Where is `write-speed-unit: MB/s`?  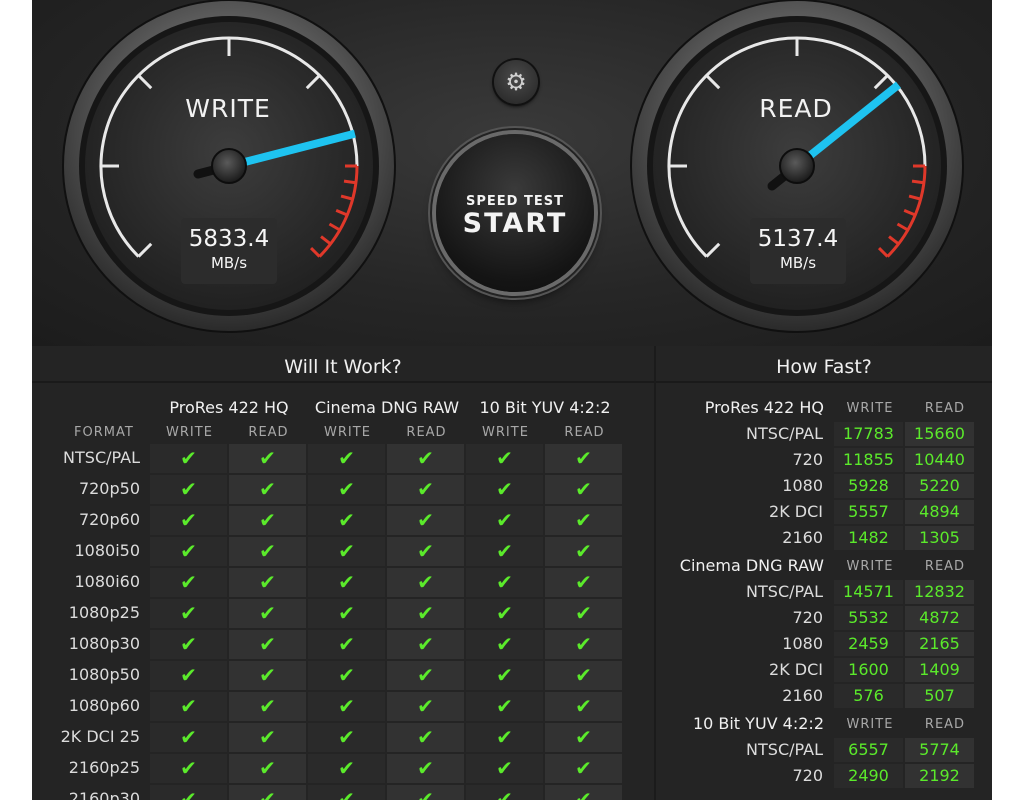
write-speed-unit: MB/s is located at coordinates (229, 263).